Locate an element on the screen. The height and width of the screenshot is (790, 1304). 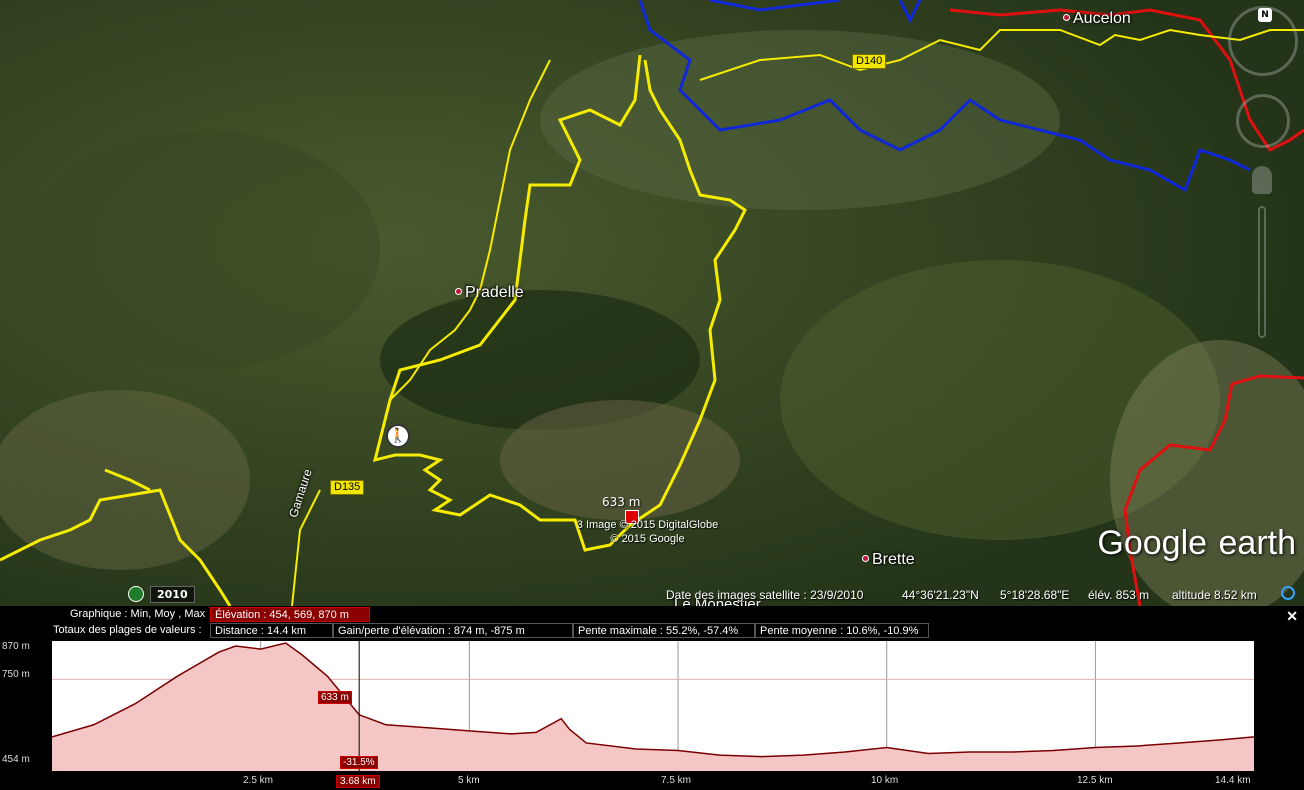
totals-label: Totaux des plages de valeurs : is located at coordinates (127, 630).